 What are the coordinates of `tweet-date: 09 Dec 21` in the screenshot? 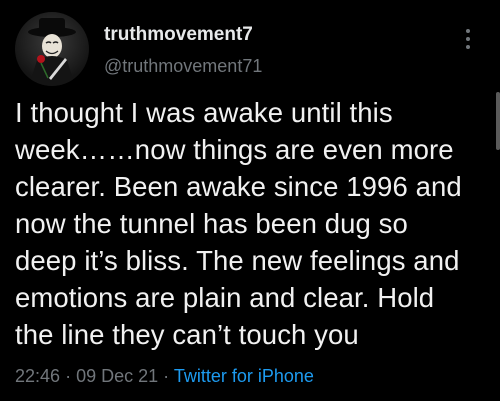 It's located at (117, 376).